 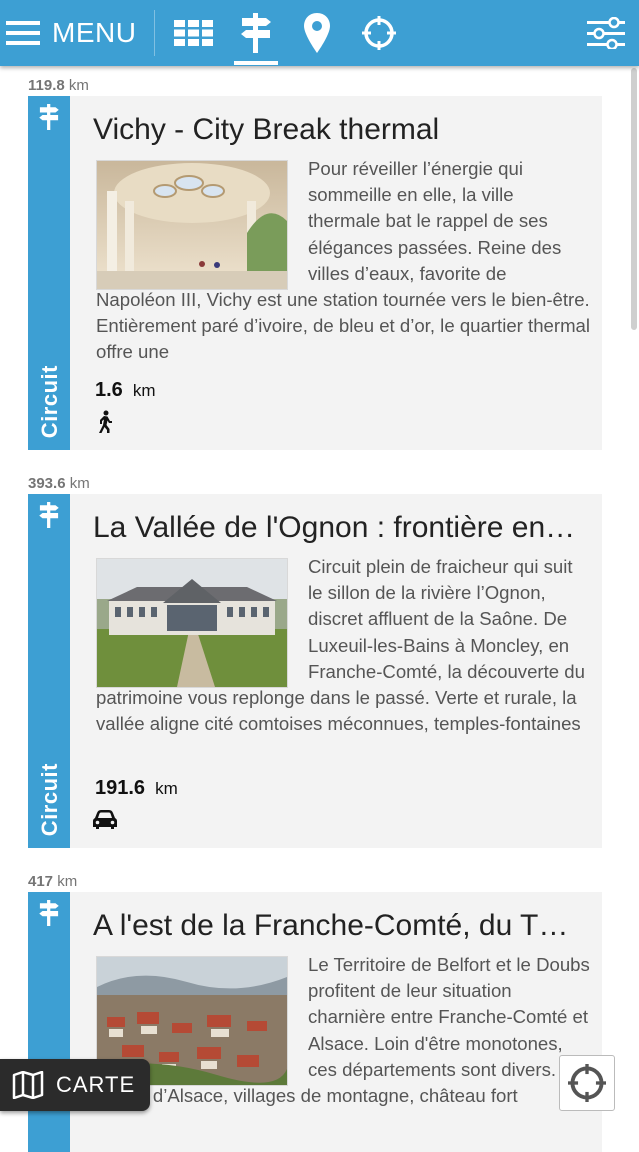 What do you see at coordinates (105, 819) in the screenshot?
I see `car-icon` at bounding box center [105, 819].